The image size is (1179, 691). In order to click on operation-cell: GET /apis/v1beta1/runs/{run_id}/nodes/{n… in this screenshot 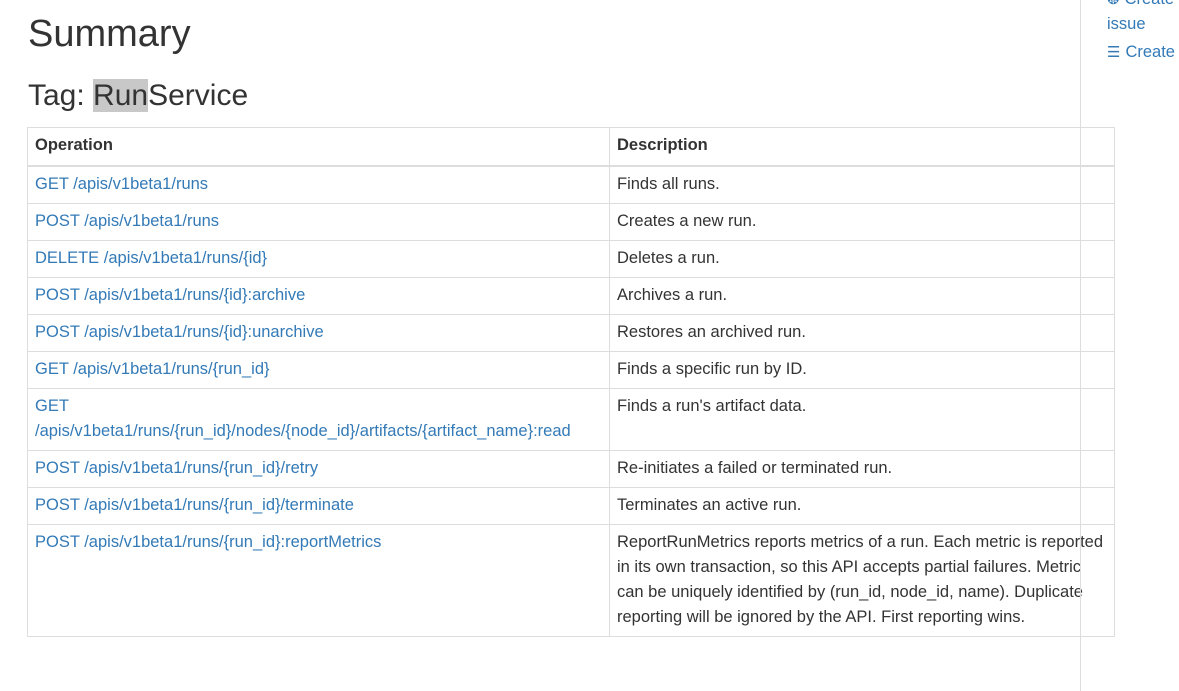, I will do `click(318, 419)`.